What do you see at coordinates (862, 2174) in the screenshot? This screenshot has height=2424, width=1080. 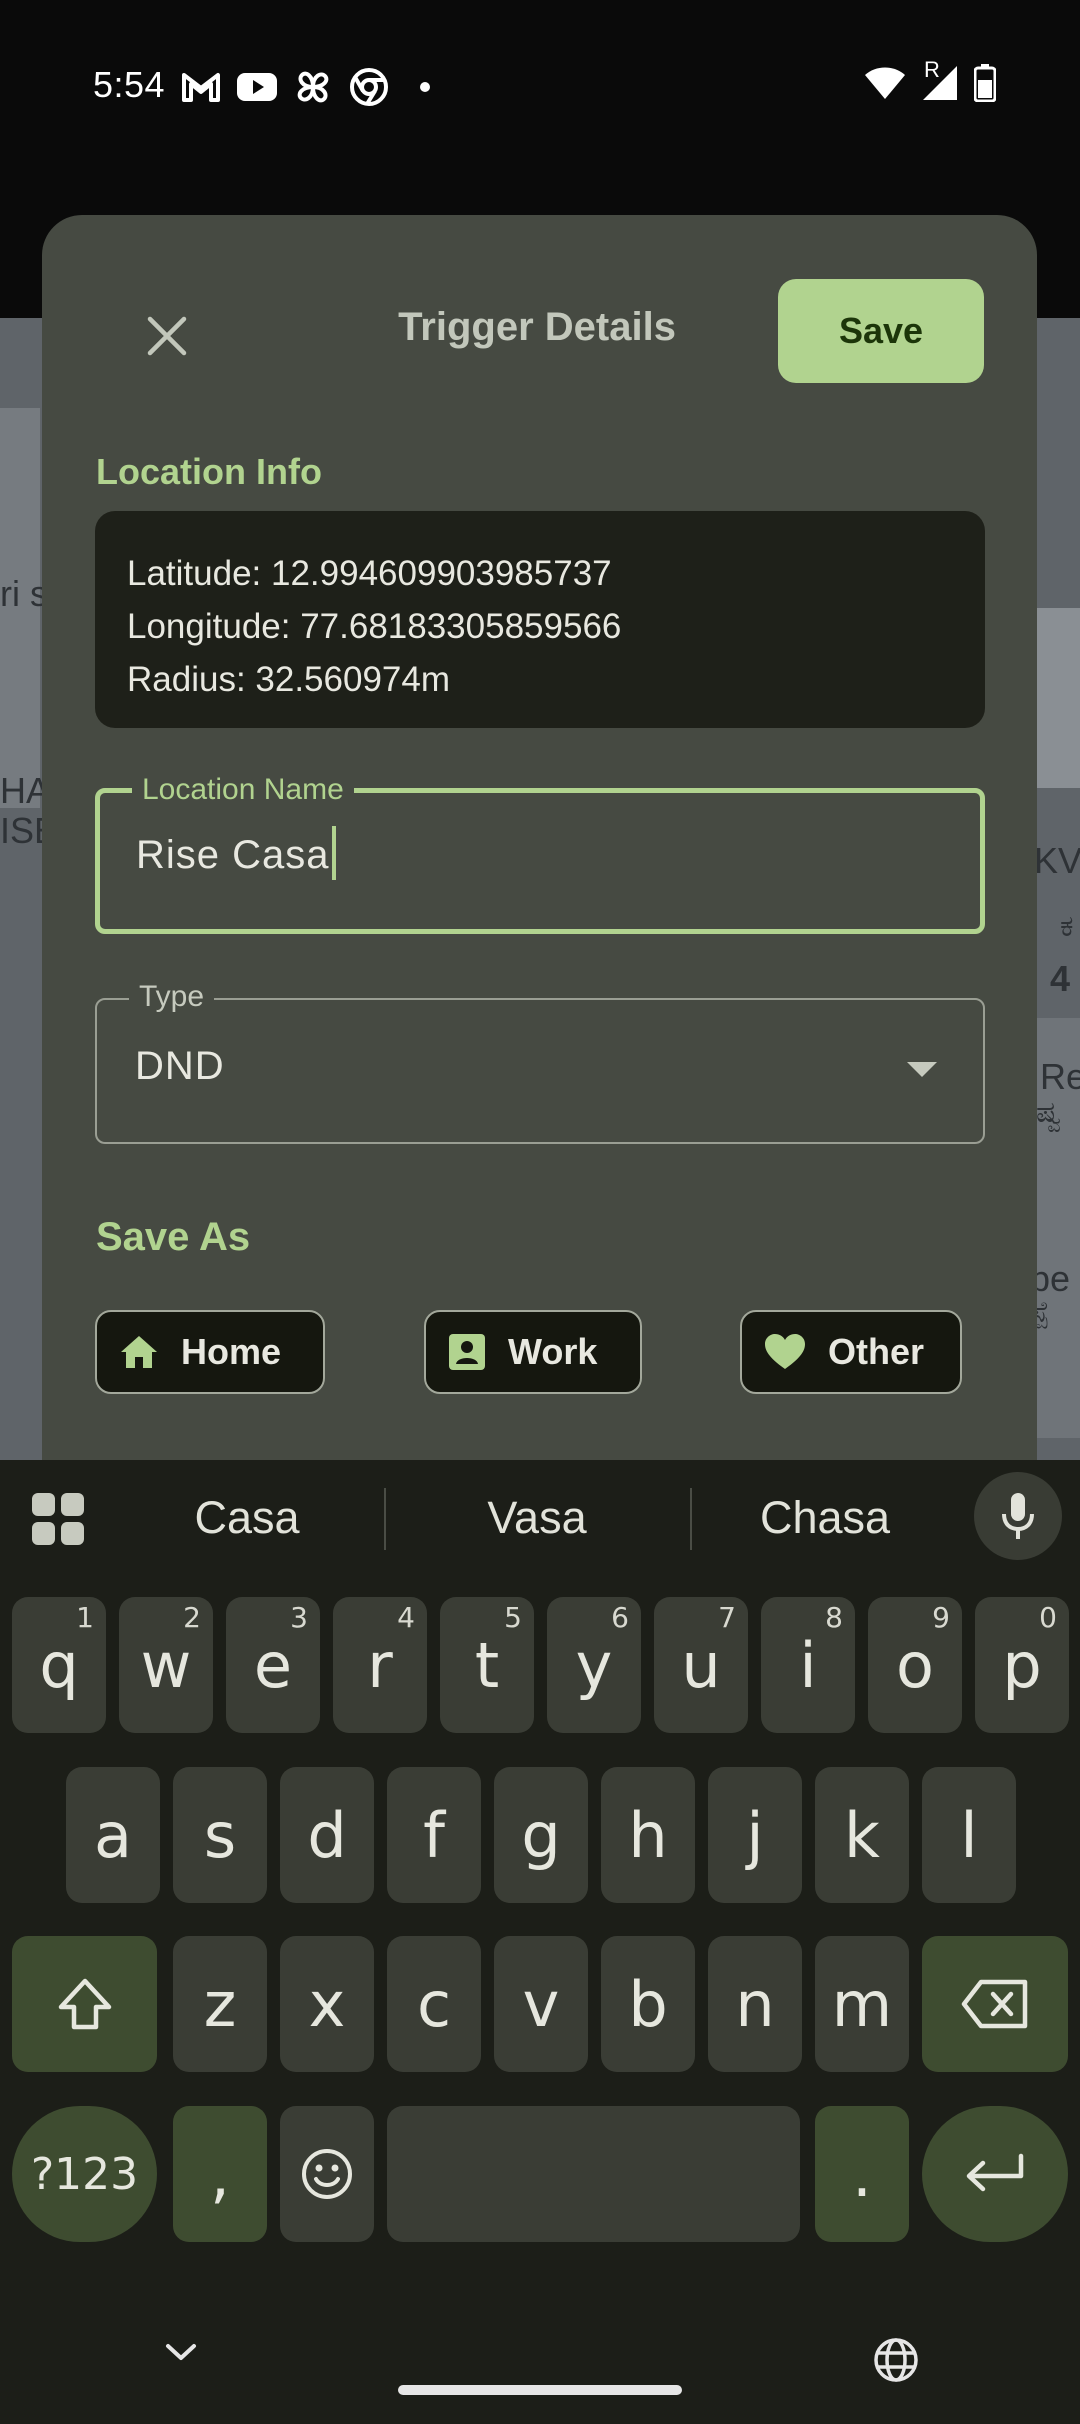 I see `period-key: .` at bounding box center [862, 2174].